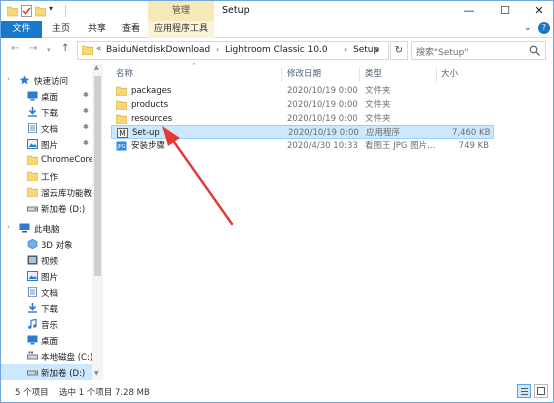  I want to click on search-input: 搜索"Setup", so click(478, 50).